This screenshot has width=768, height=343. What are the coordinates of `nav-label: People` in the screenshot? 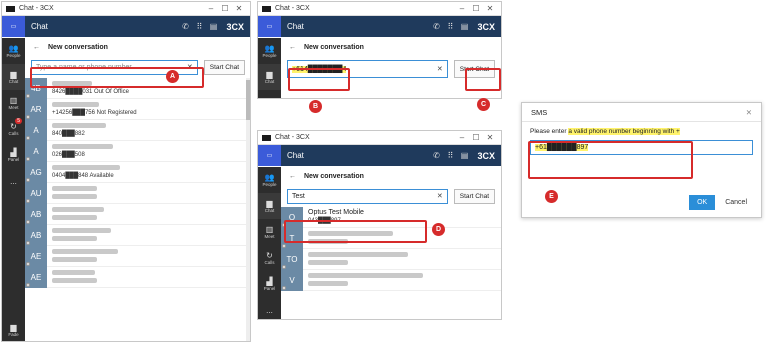 It's located at (269, 184).